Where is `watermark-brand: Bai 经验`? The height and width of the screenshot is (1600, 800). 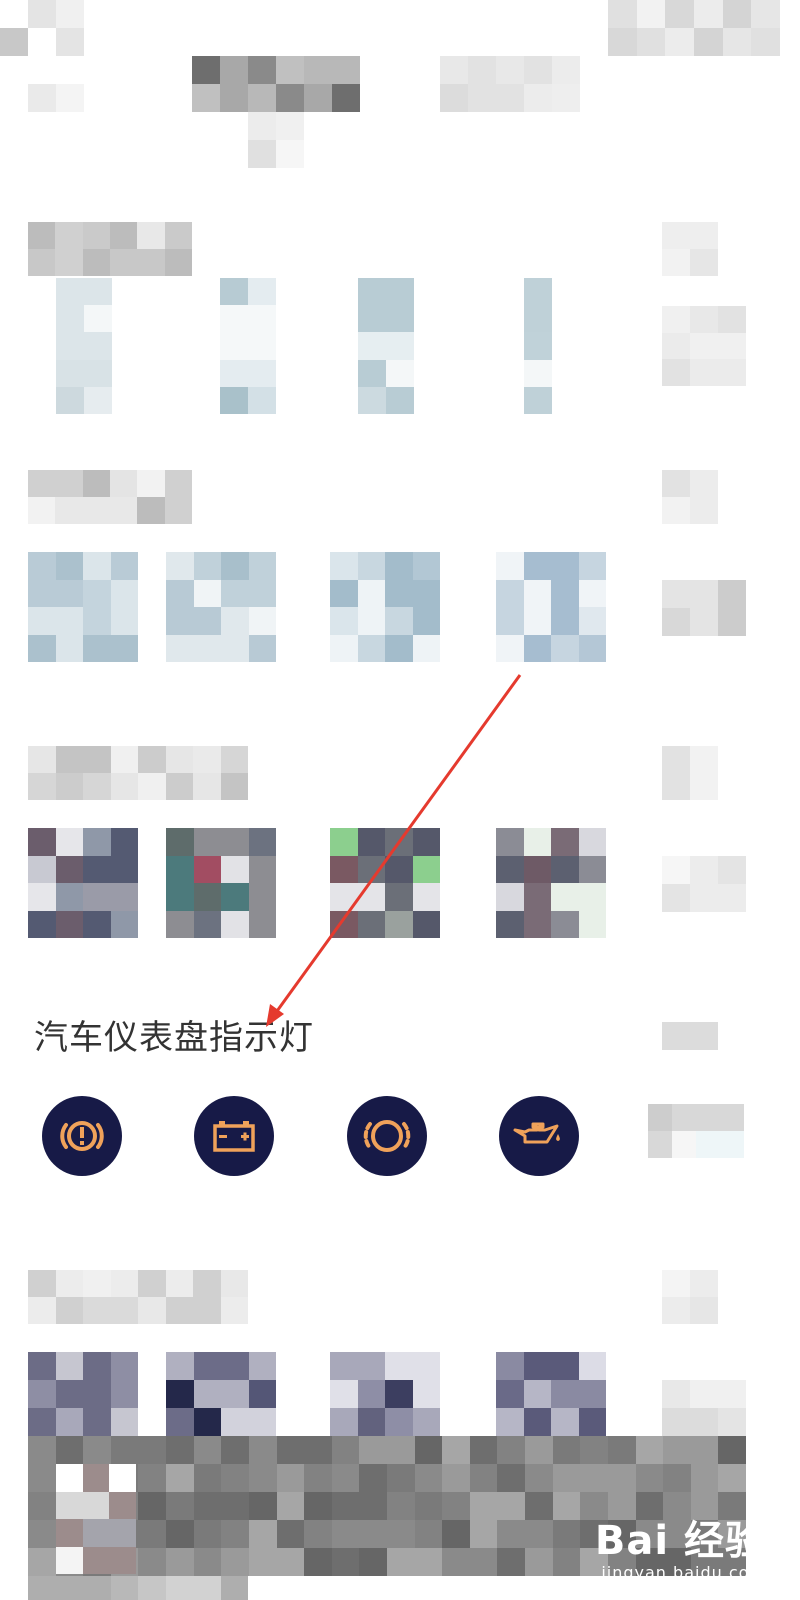 watermark-brand: Bai 经验 is located at coordinates (680, 1541).